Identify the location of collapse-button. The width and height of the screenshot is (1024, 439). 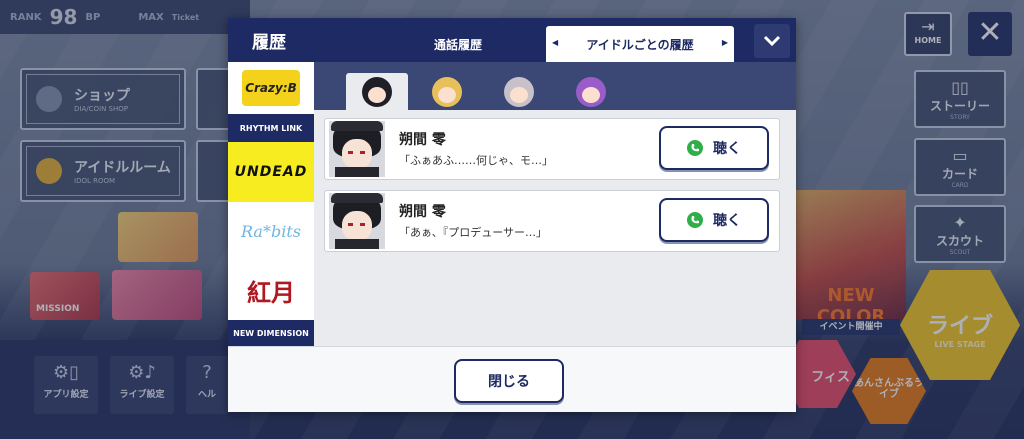
(772, 41).